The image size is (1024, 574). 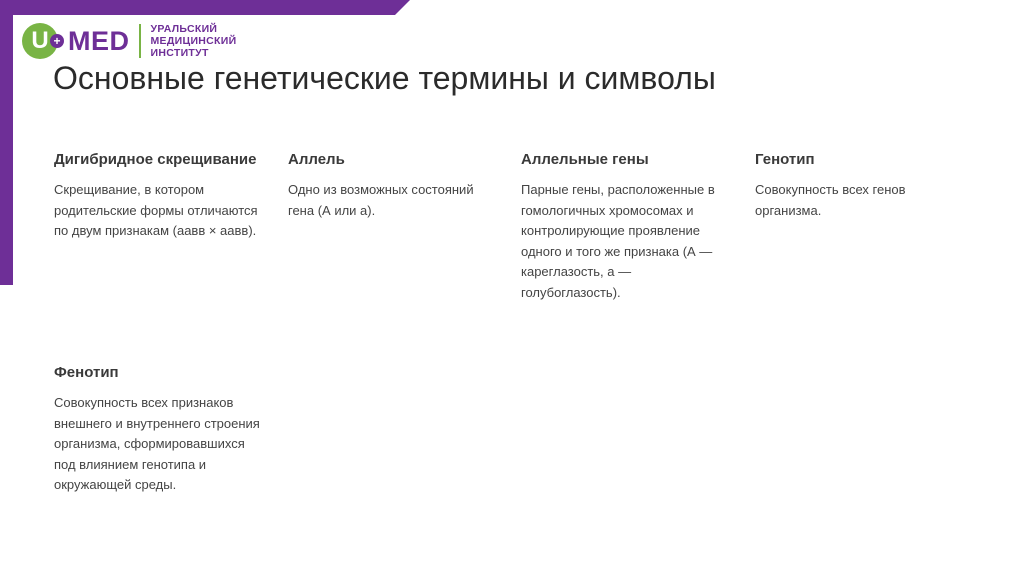 I want to click on caption-line: МЕДИЦИНСКИЙ, so click(x=193, y=41).